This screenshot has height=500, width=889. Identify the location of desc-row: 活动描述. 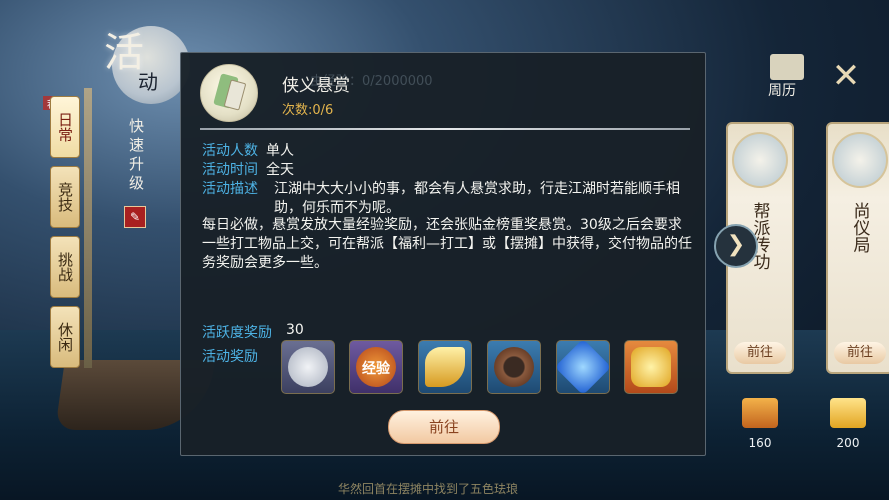
(234, 189).